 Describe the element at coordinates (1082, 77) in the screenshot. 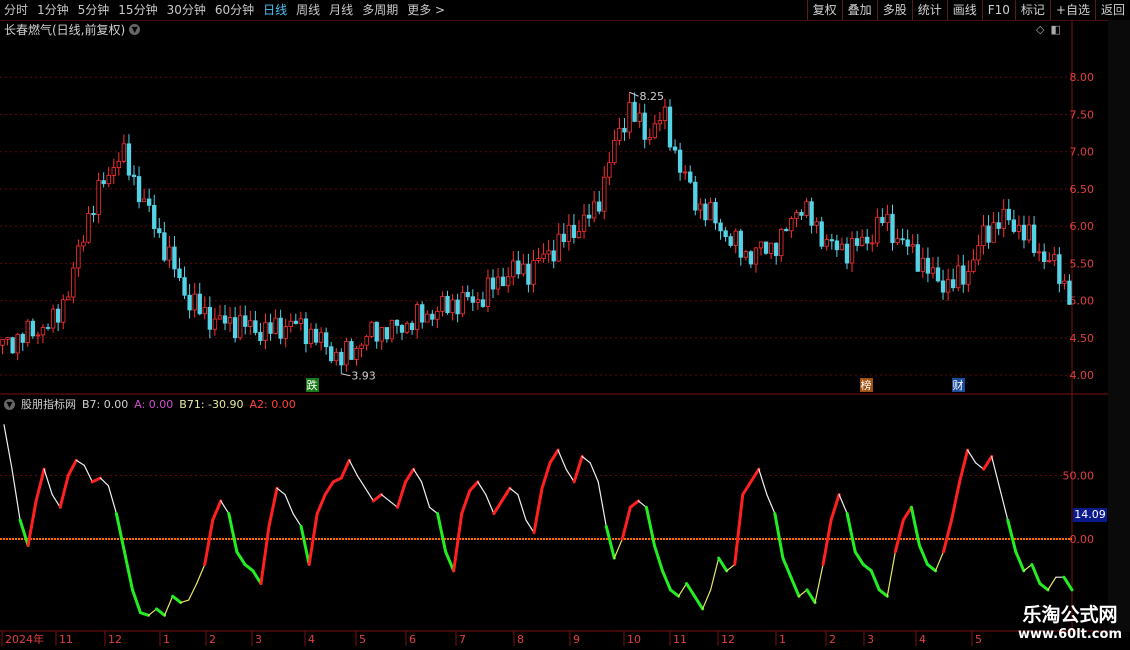

I see `price-tick-label: 8.00` at that location.